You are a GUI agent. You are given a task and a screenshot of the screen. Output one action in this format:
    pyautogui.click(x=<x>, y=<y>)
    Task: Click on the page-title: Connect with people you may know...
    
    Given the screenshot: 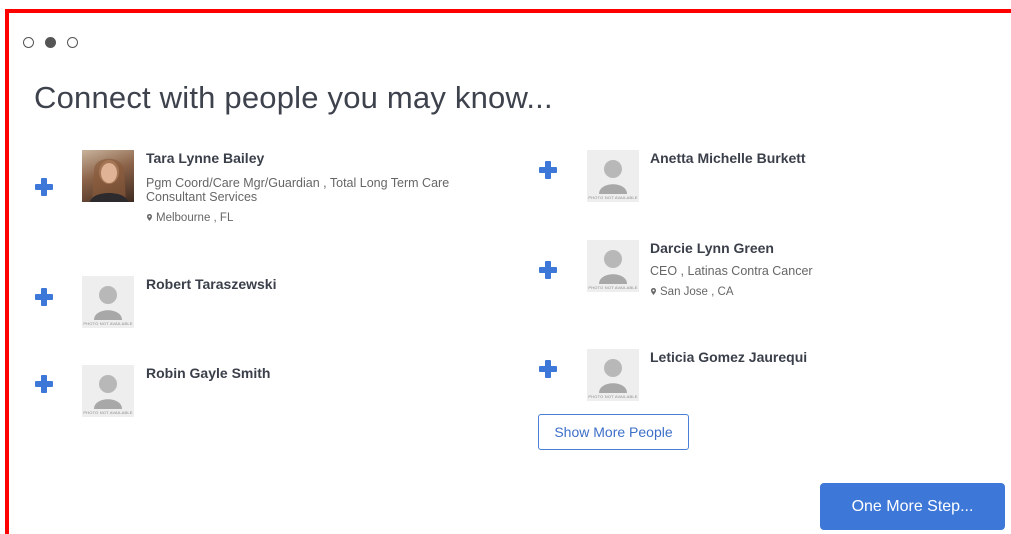 What is the action you would take?
    pyautogui.click(x=293, y=97)
    